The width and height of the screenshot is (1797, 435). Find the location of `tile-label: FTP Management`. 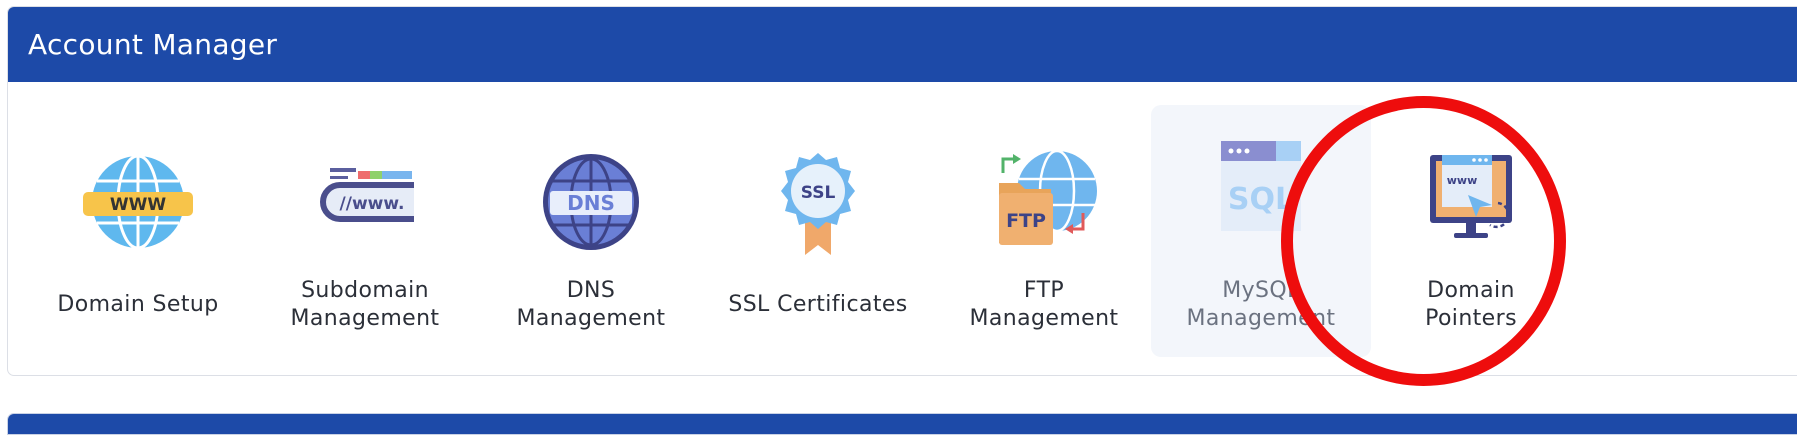

tile-label: FTP Management is located at coordinates (1044, 304).